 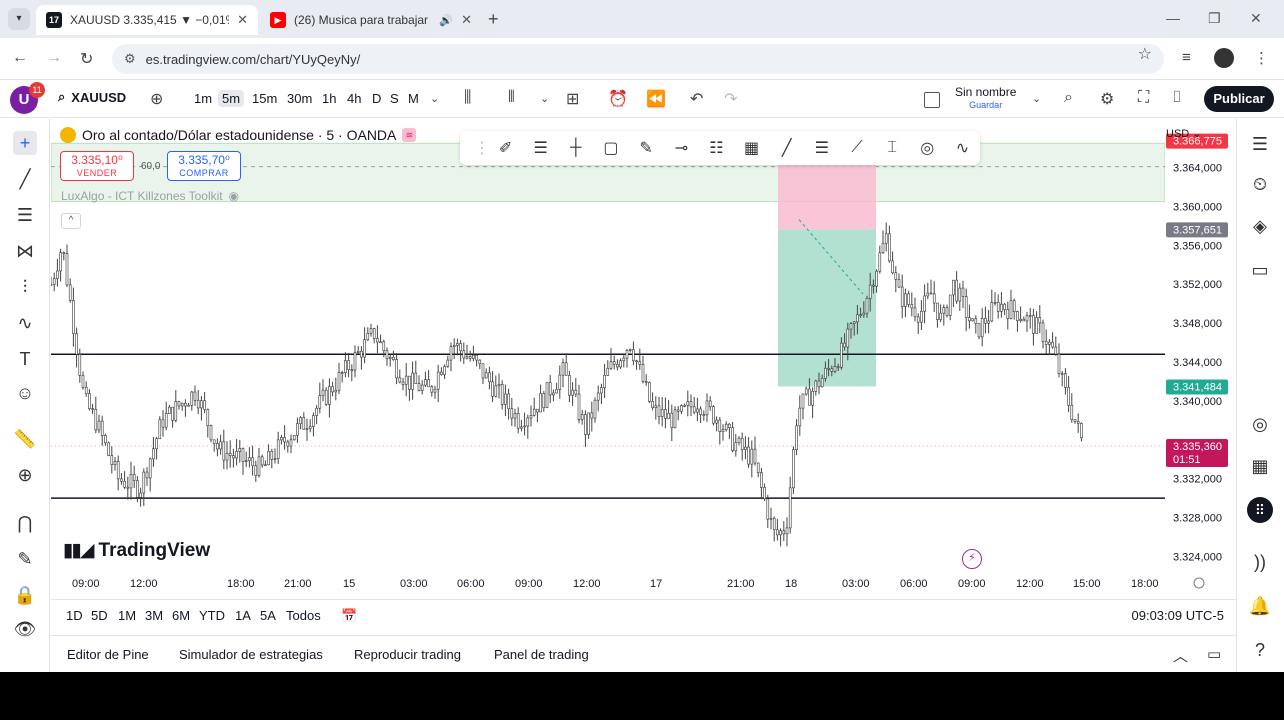 I want to click on range-5D: 5D, so click(x=99, y=615).